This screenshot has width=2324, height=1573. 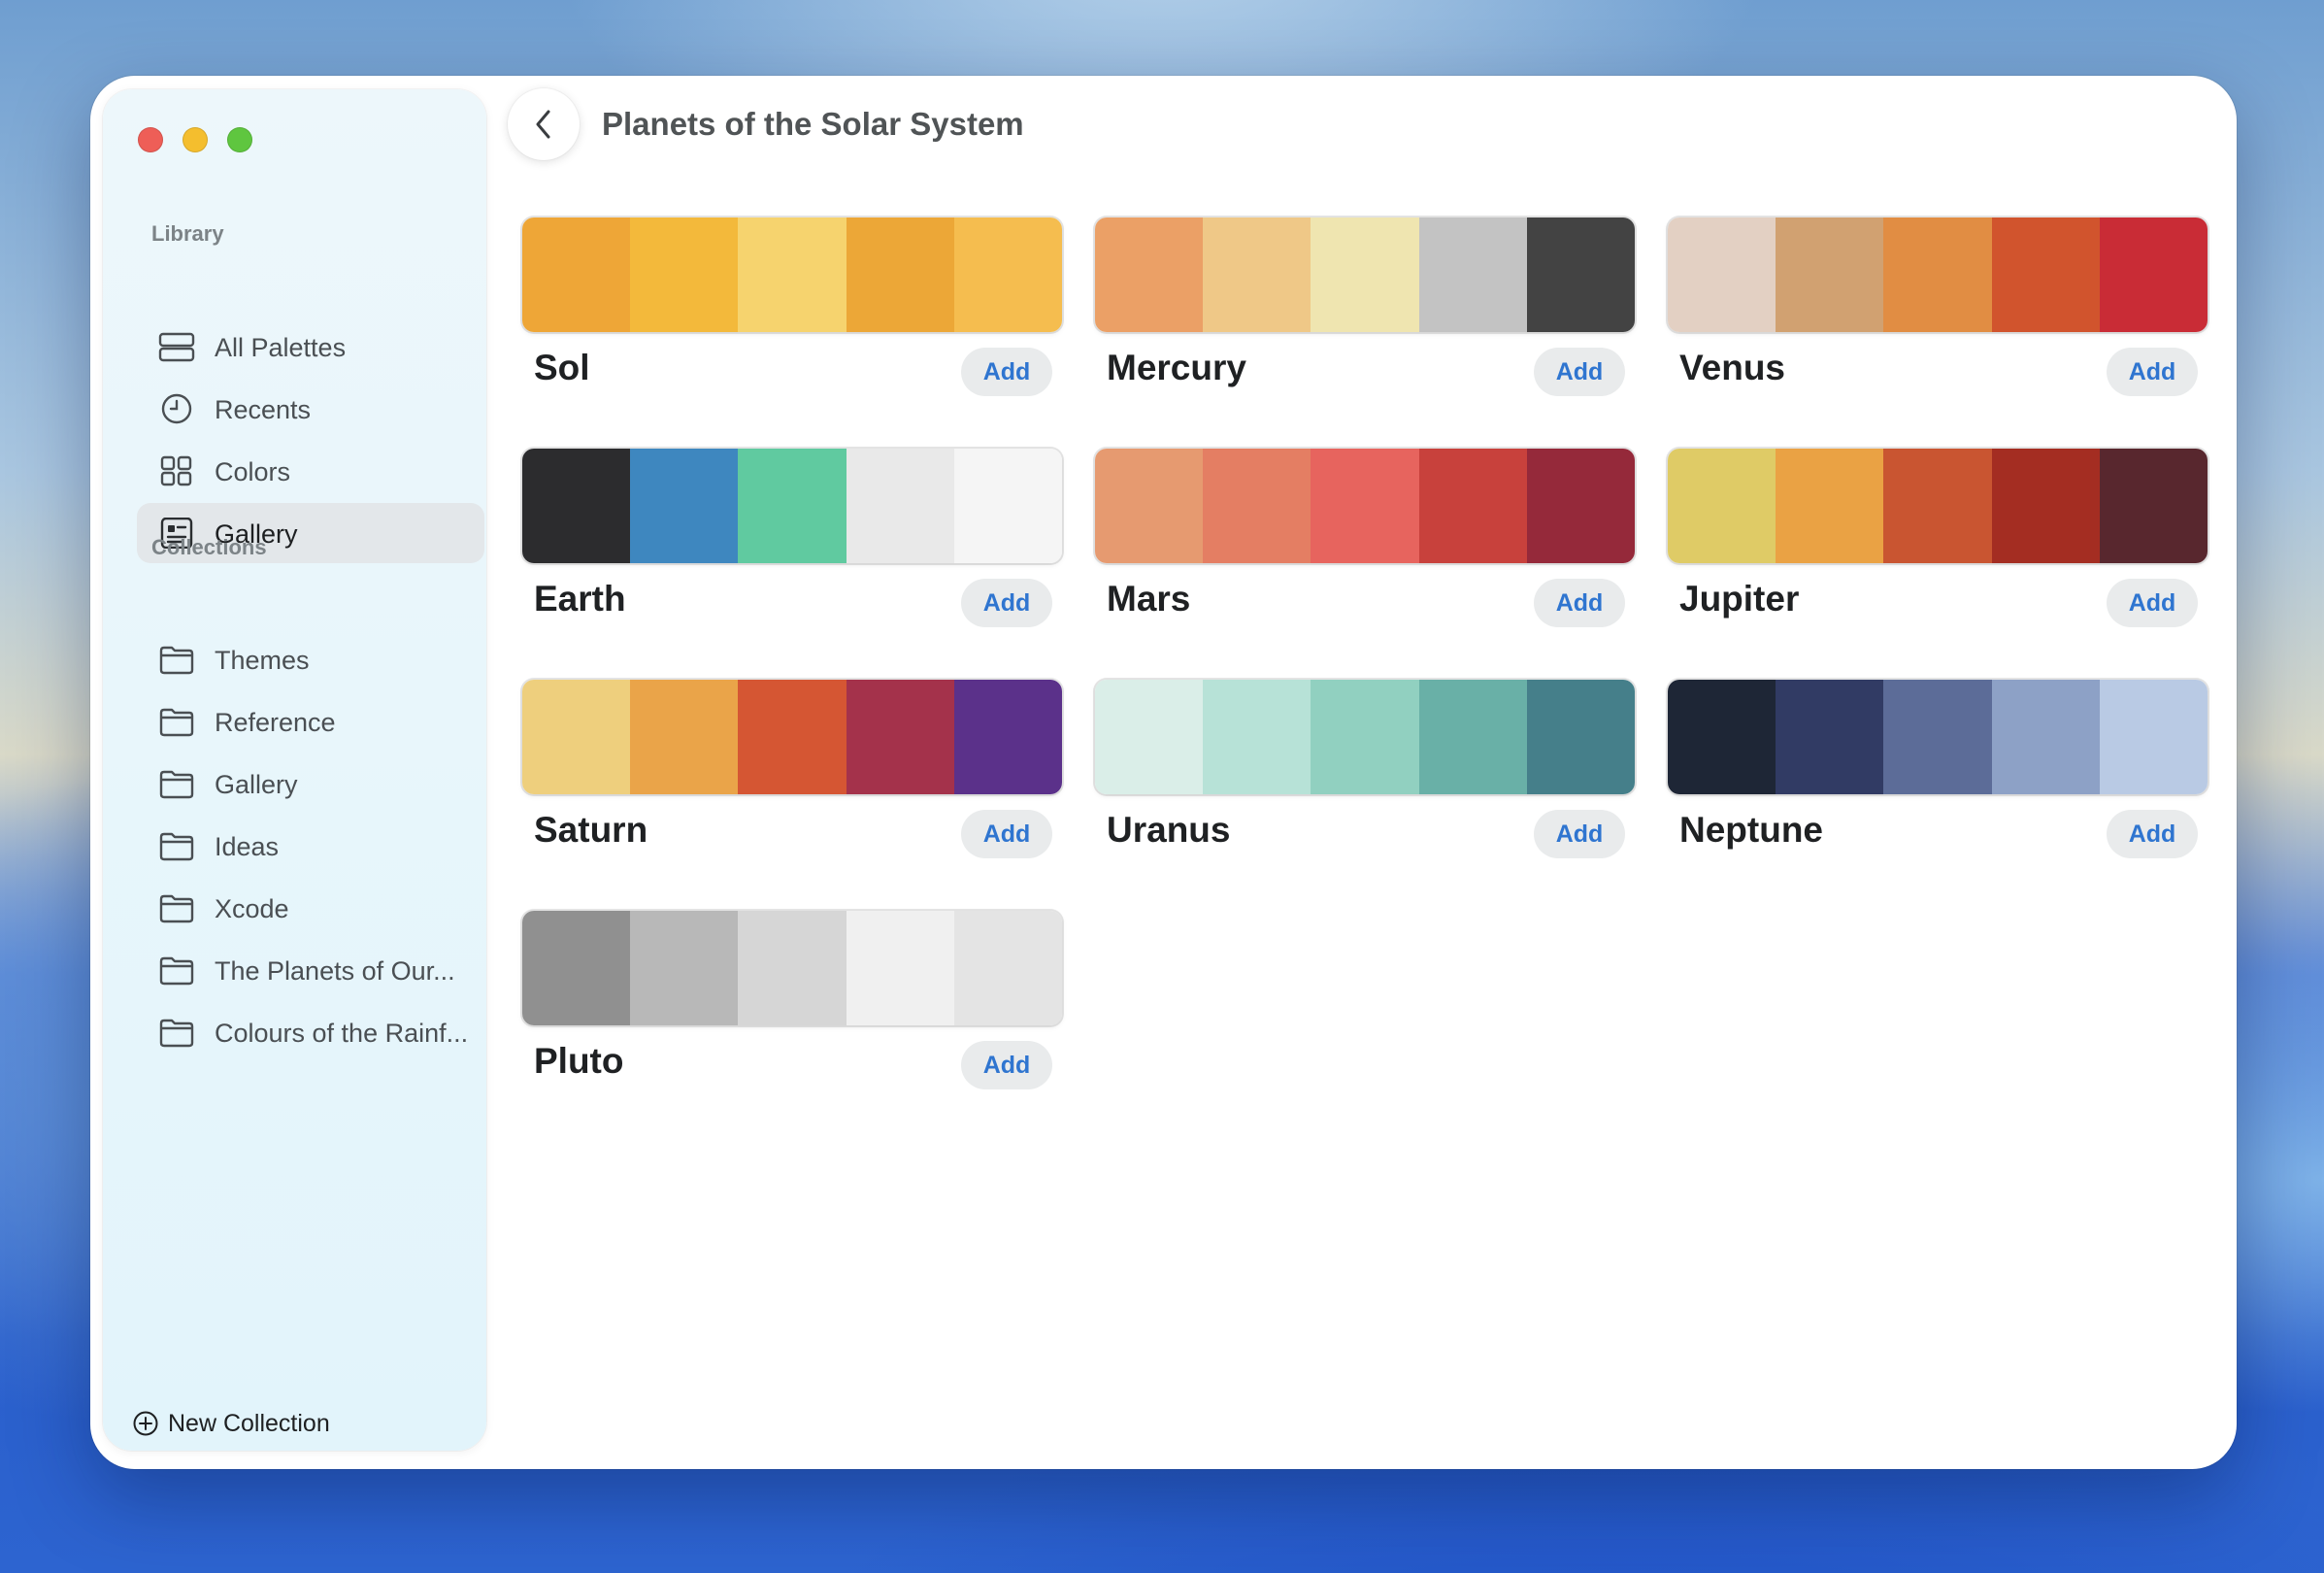 I want to click on zoom-window-button, so click(x=239, y=140).